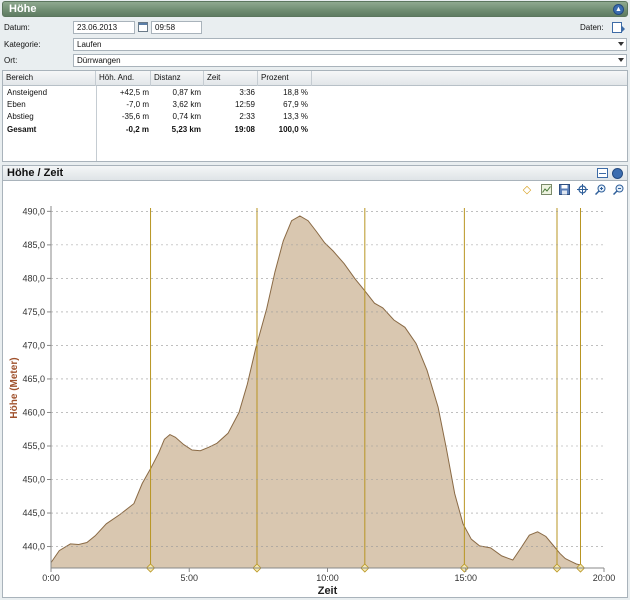 Image resolution: width=630 pixels, height=600 pixels. I want to click on column-header-distanz: Distanz, so click(177, 78).